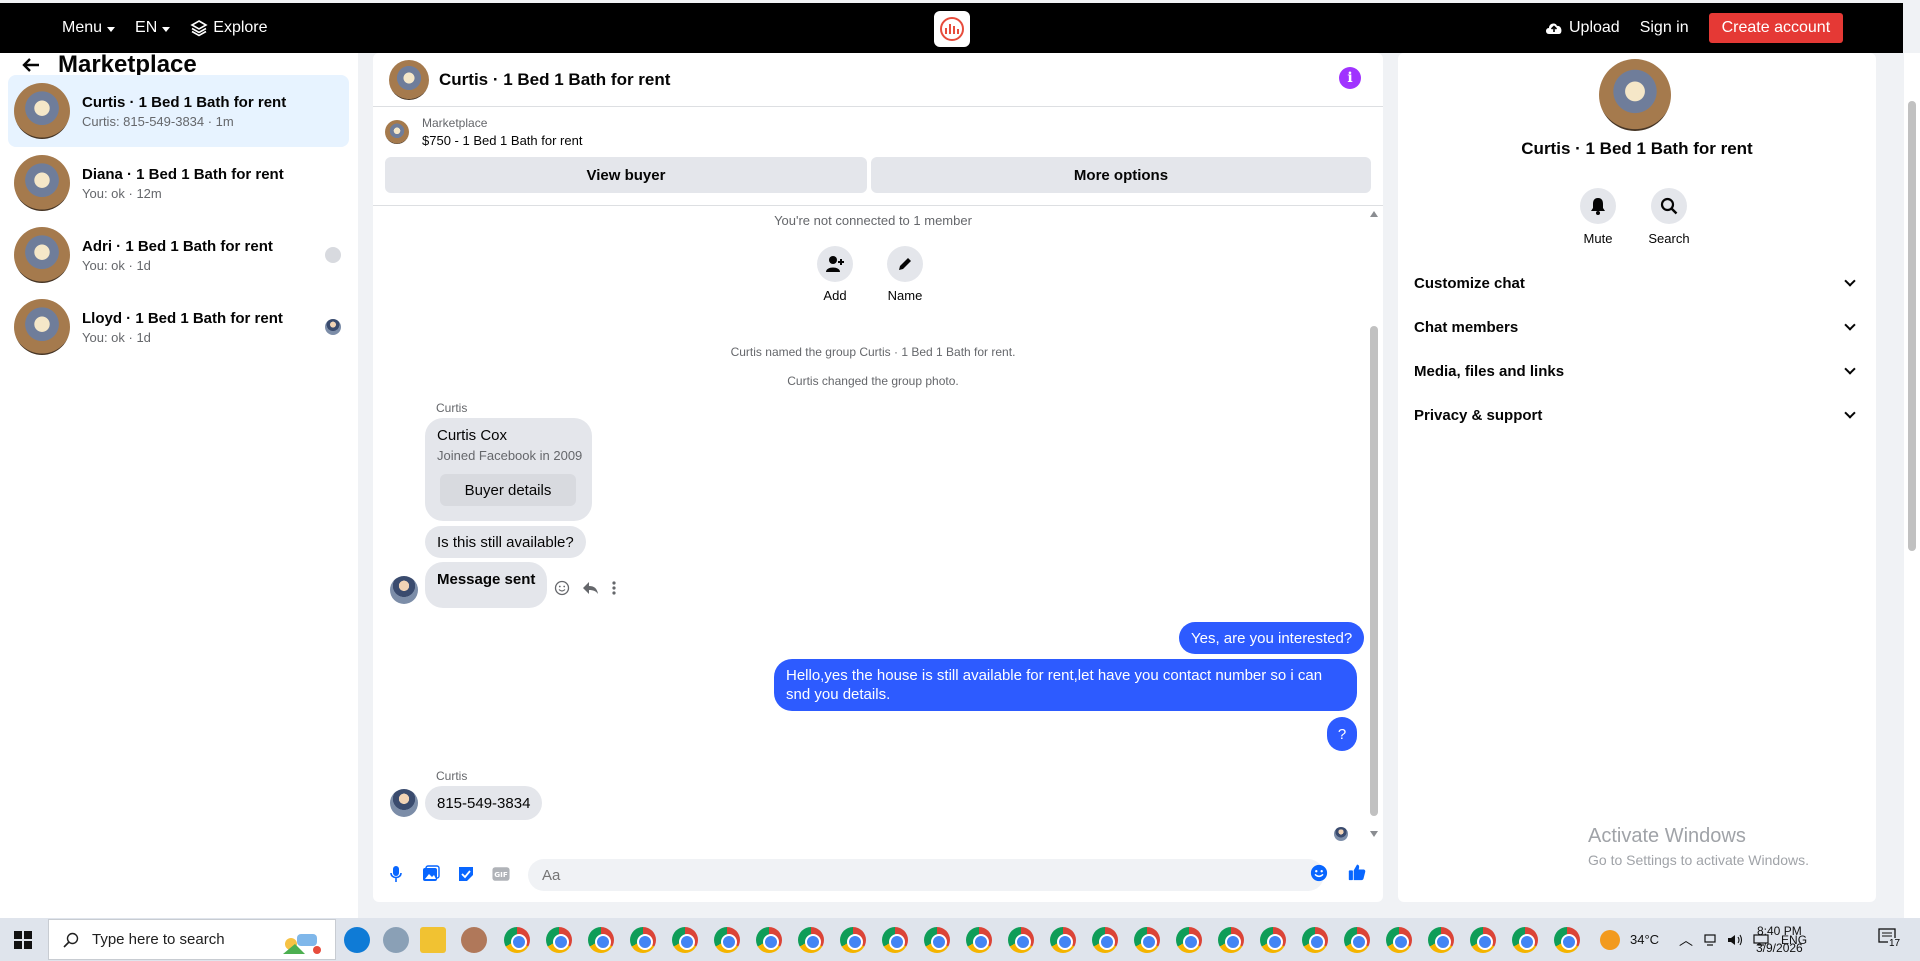  I want to click on page-scroll-thumb, so click(1912, 326).